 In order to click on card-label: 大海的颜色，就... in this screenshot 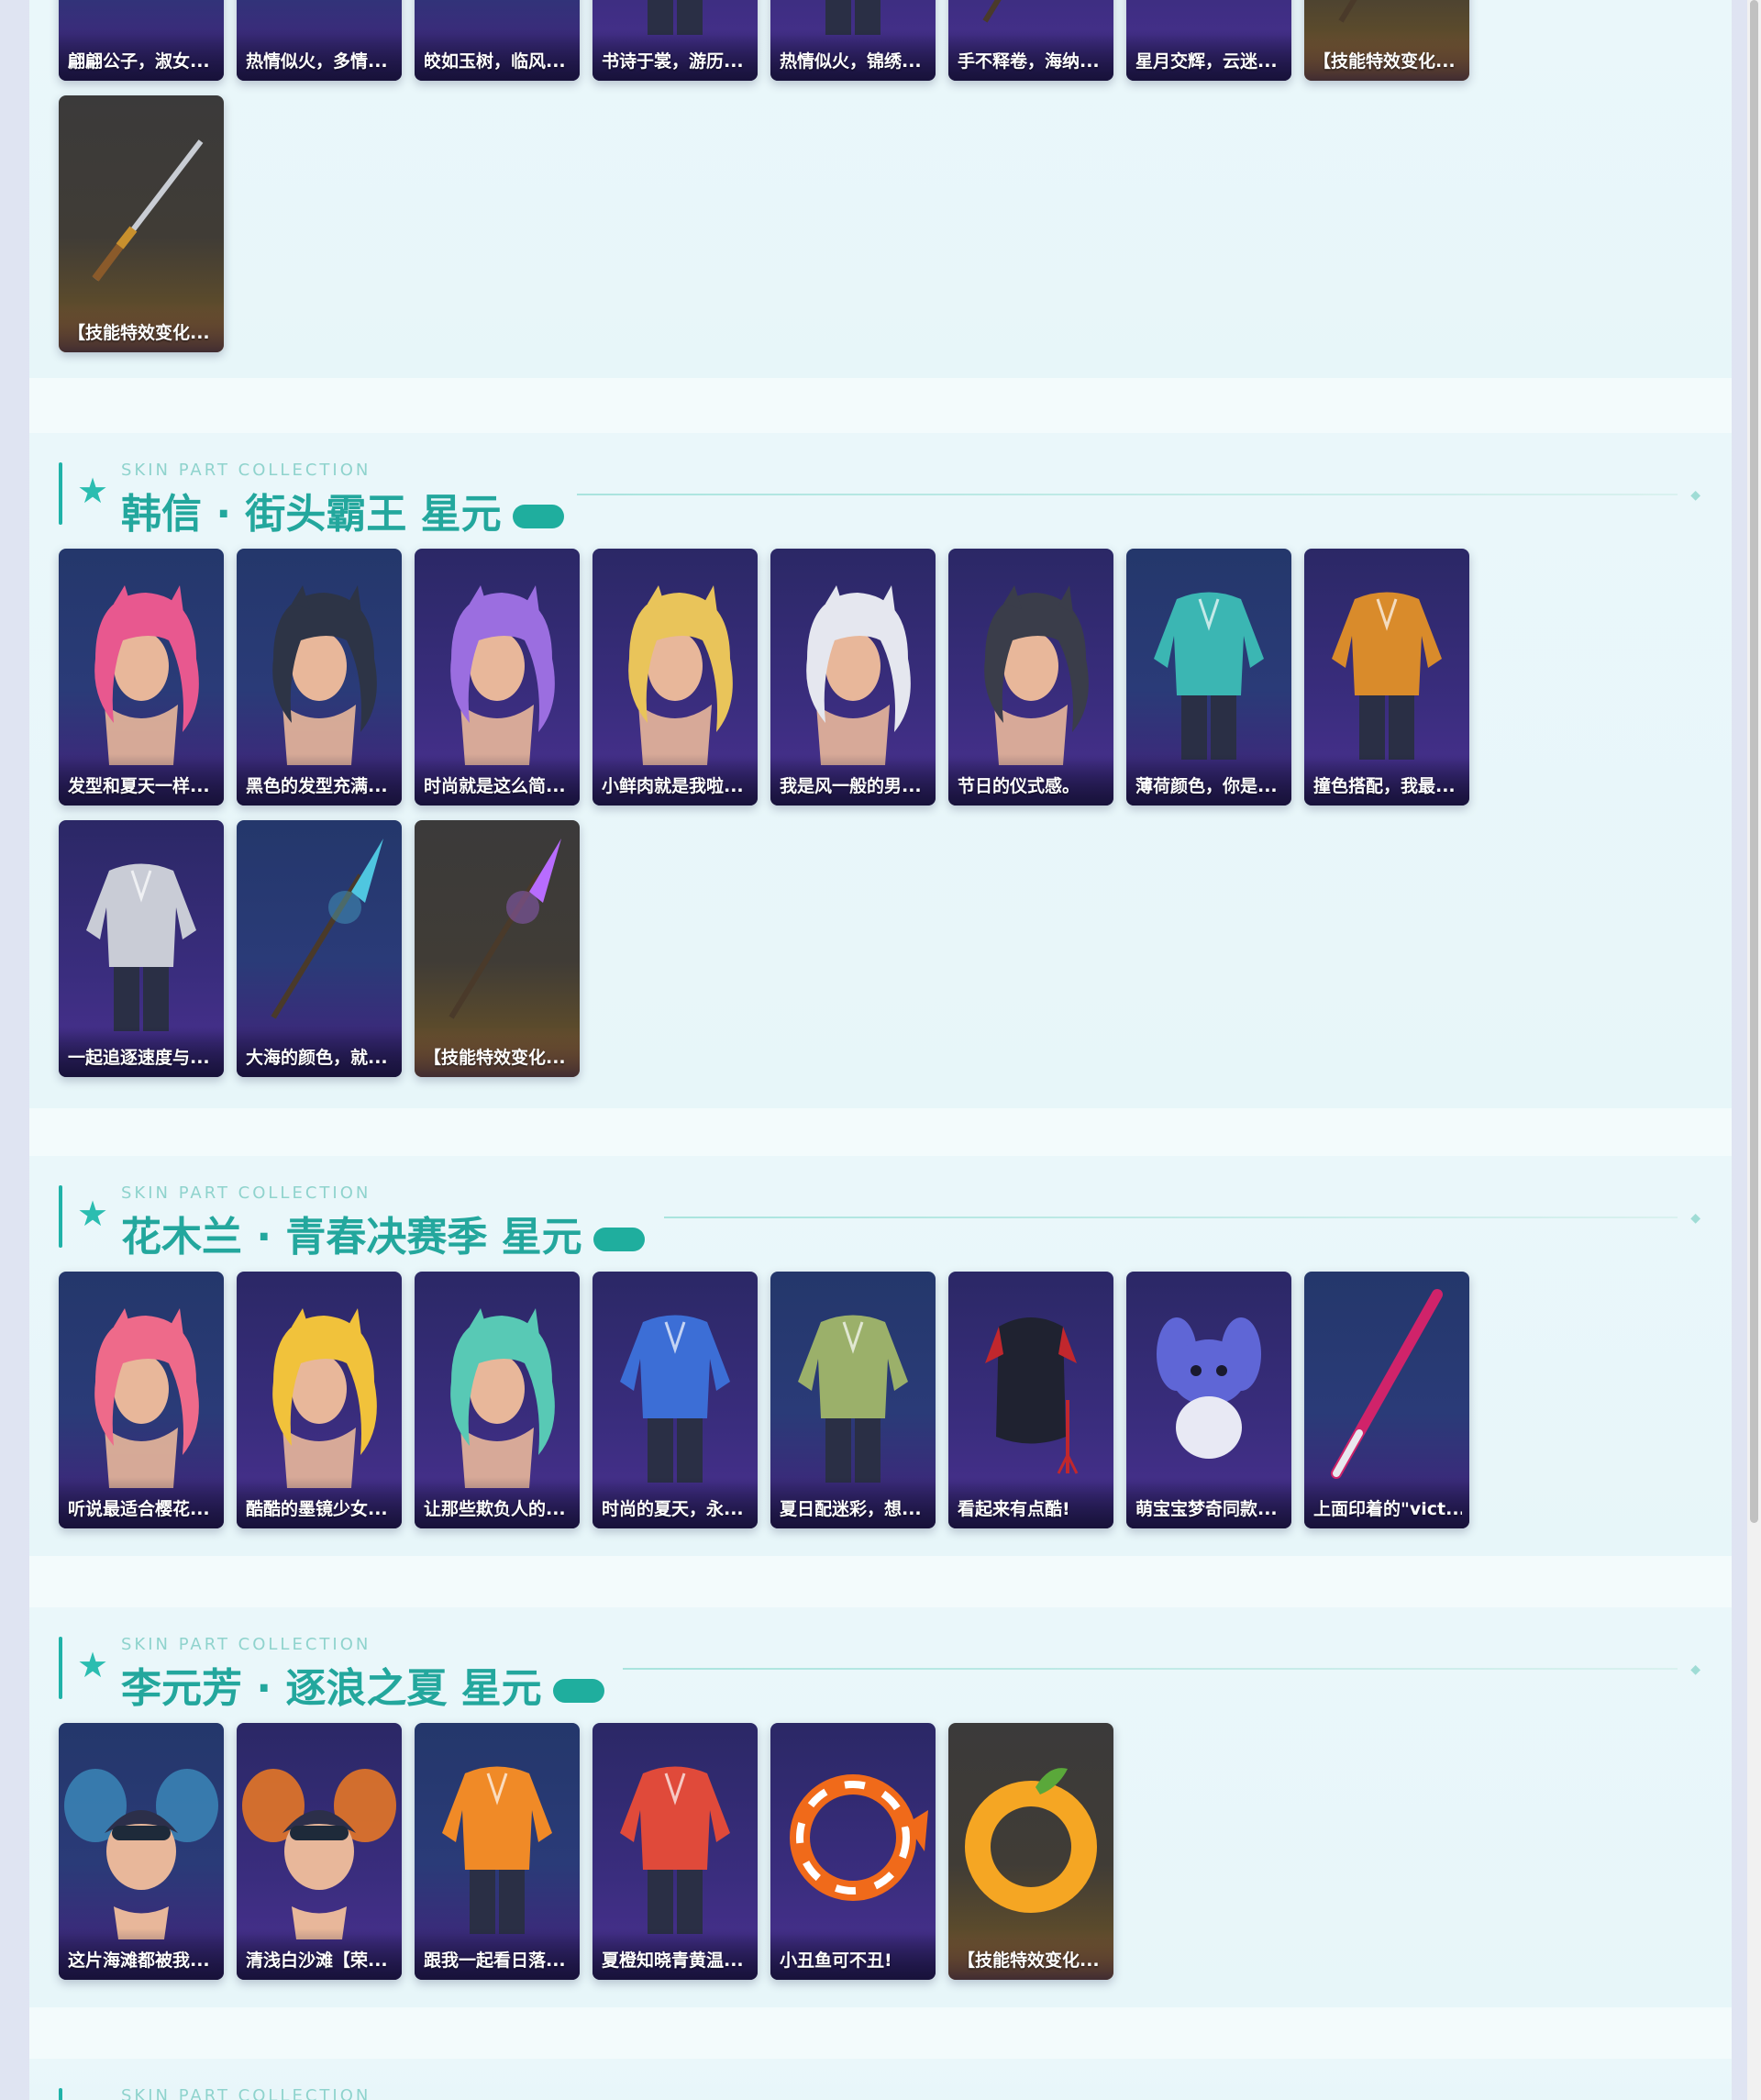, I will do `click(317, 1058)`.